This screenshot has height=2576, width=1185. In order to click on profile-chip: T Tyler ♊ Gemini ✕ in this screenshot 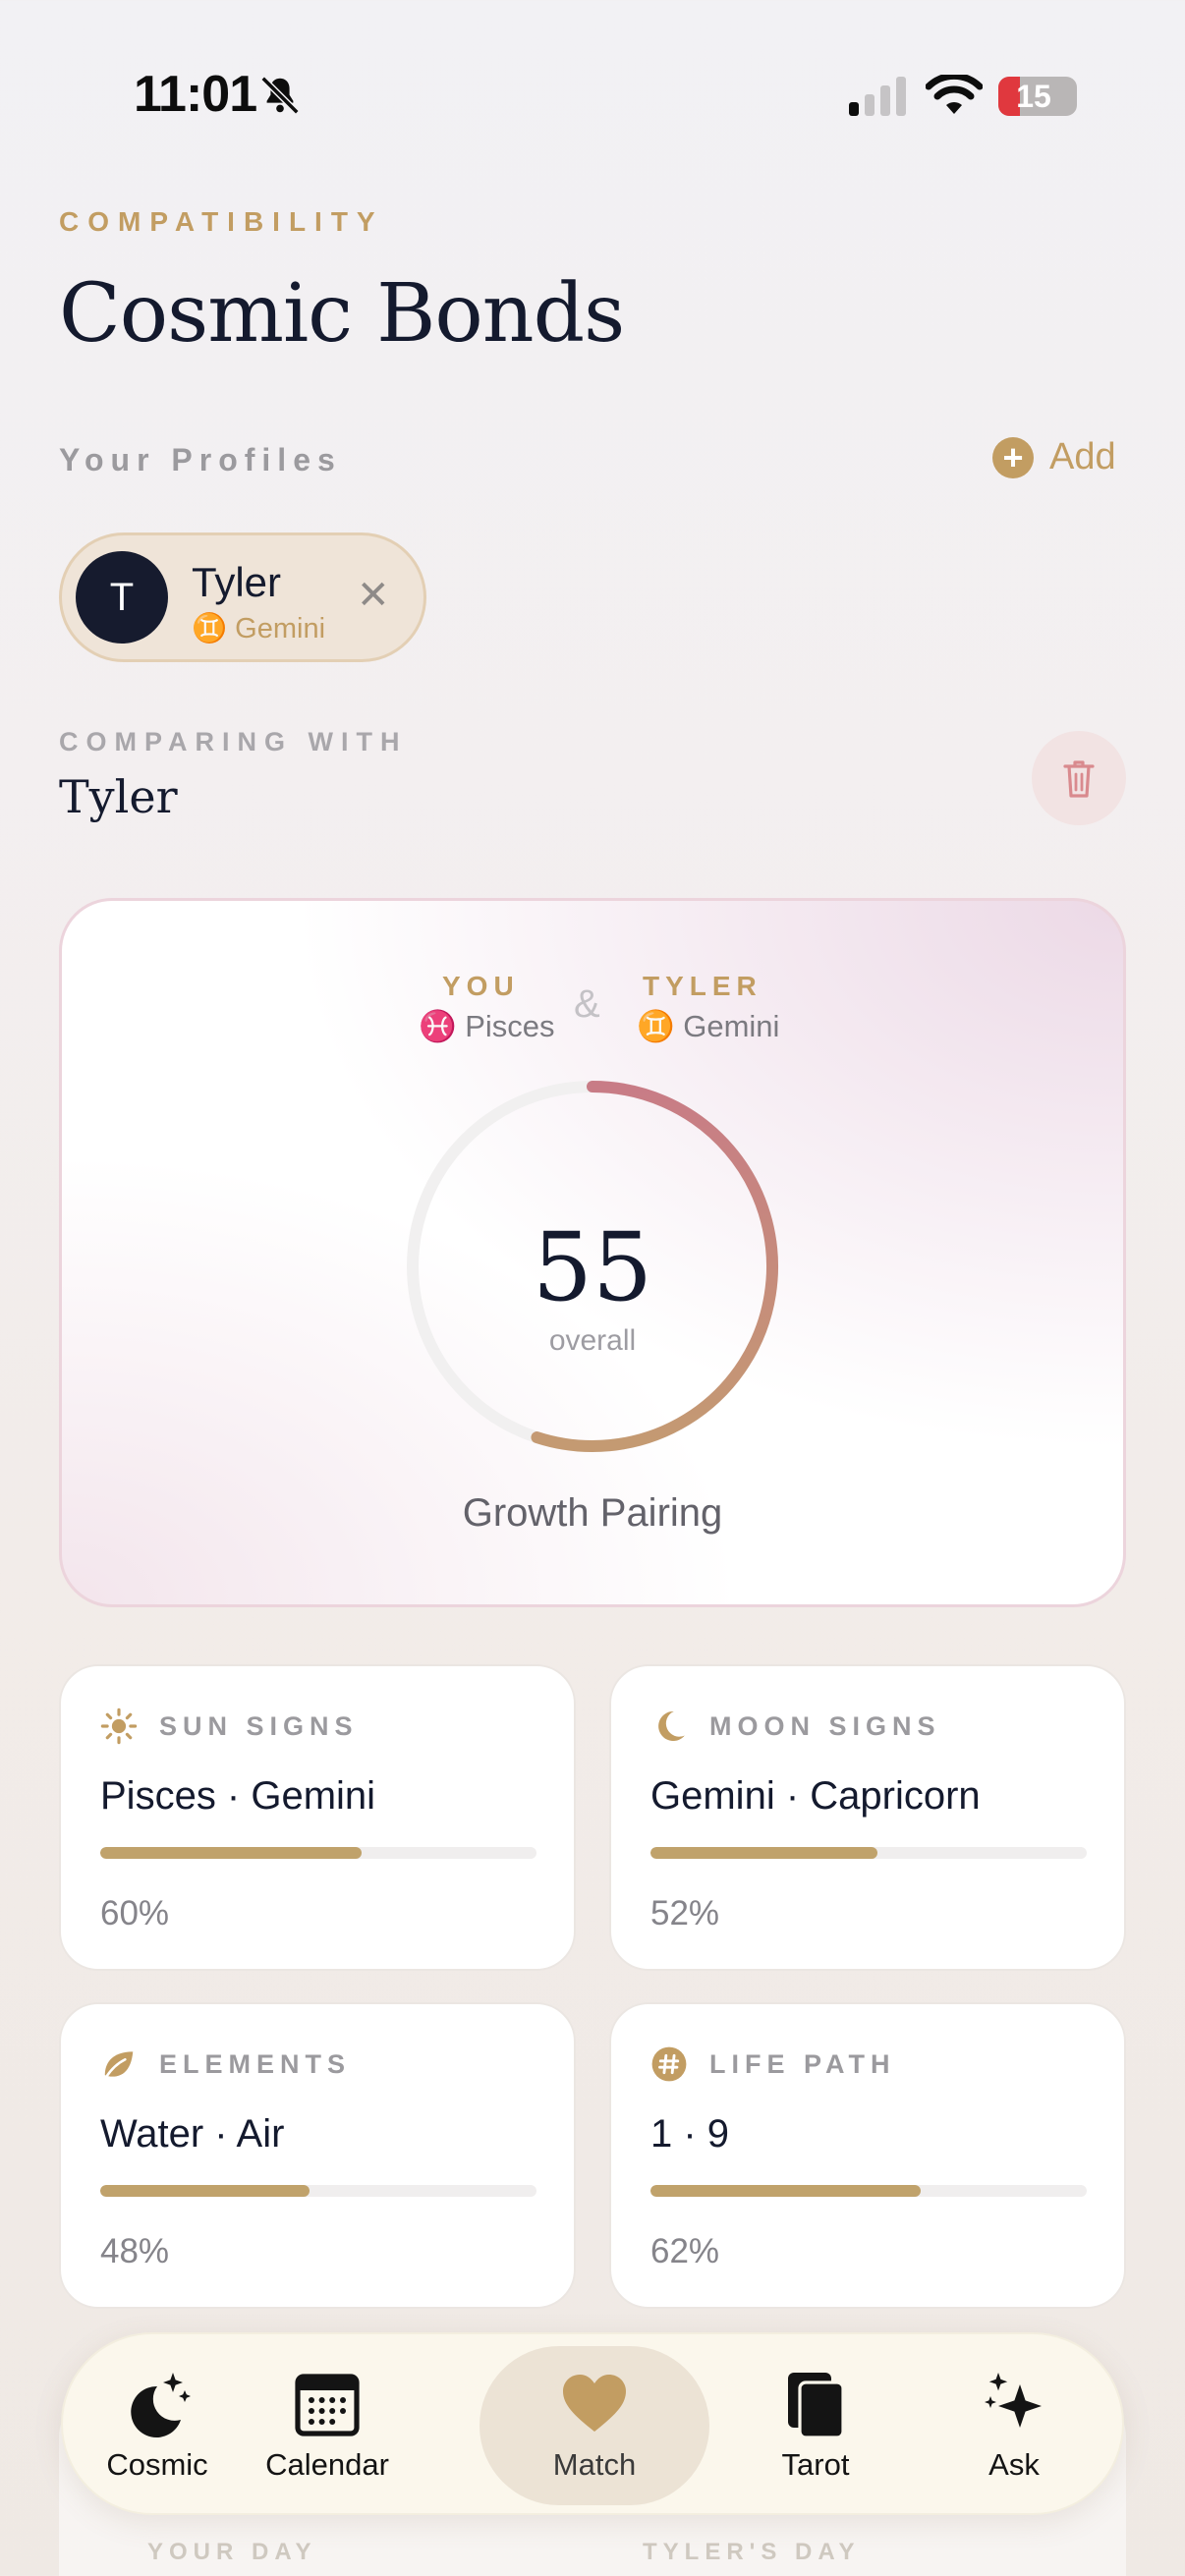, I will do `click(243, 597)`.